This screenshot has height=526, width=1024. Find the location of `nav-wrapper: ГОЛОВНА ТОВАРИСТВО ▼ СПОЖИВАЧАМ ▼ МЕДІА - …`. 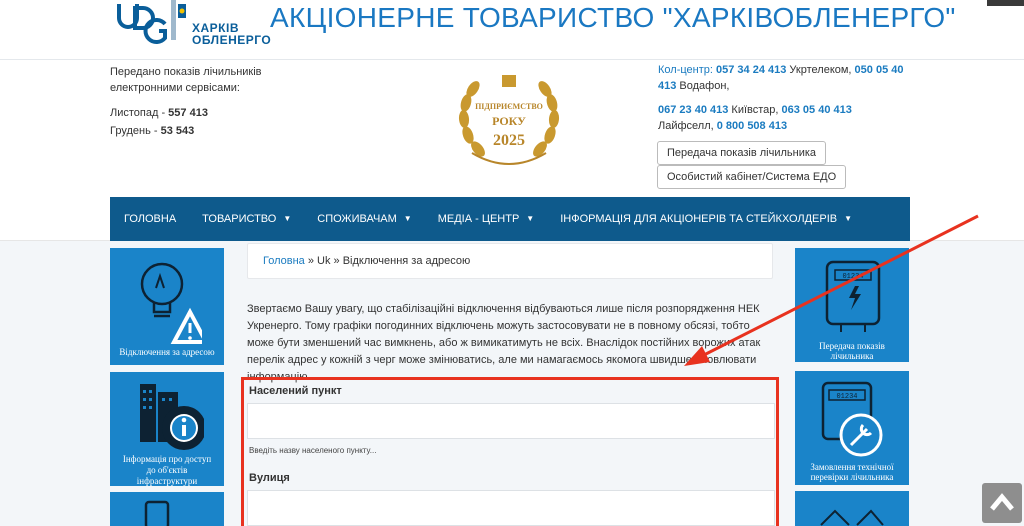

nav-wrapper: ГОЛОВНА ТОВАРИСТВО ▼ СПОЖИВАЧАМ ▼ МЕДІА - … is located at coordinates (512, 219).